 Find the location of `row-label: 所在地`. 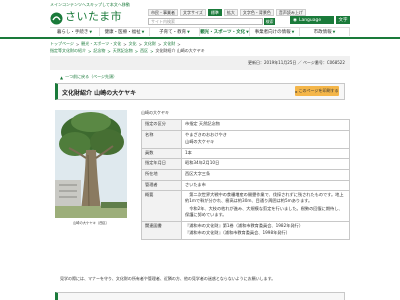

row-label: 所在地 is located at coordinates (161, 174).